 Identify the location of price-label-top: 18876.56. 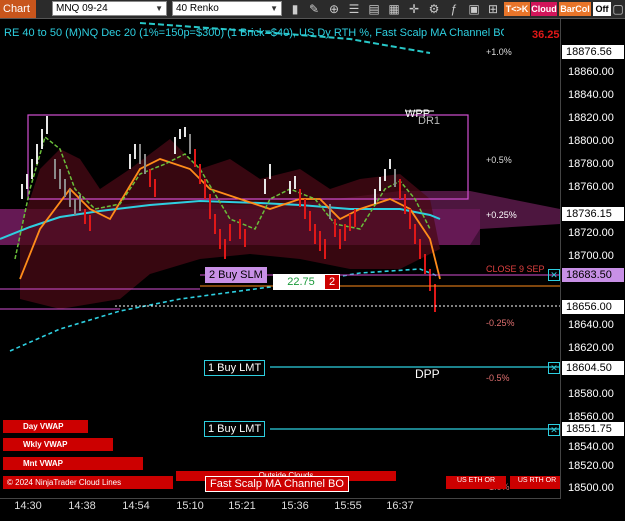
(593, 52).